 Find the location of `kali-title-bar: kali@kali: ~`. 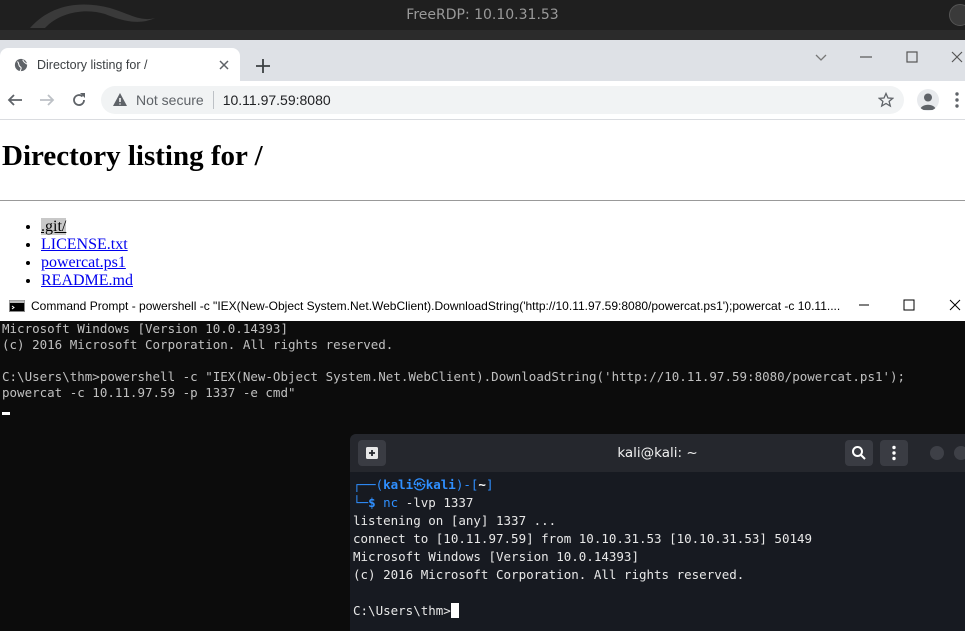

kali-title-bar: kali@kali: ~ is located at coordinates (657, 453).